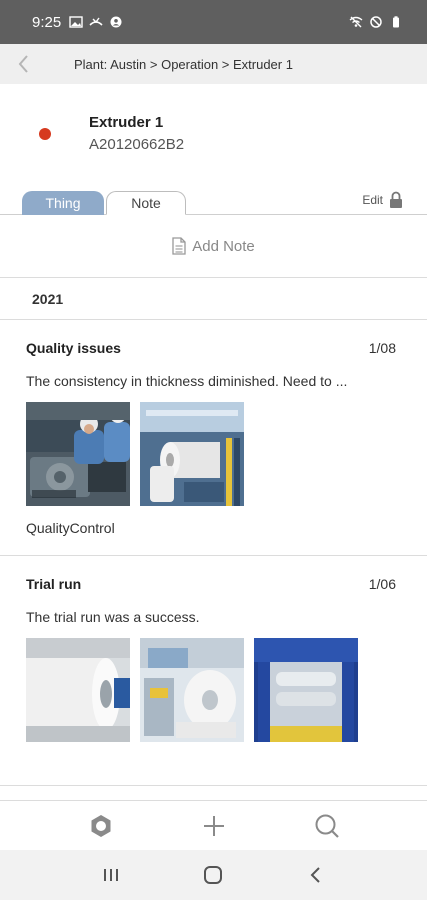 The height and width of the screenshot is (900, 427). I want to click on edit-button: Edit, so click(382, 200).